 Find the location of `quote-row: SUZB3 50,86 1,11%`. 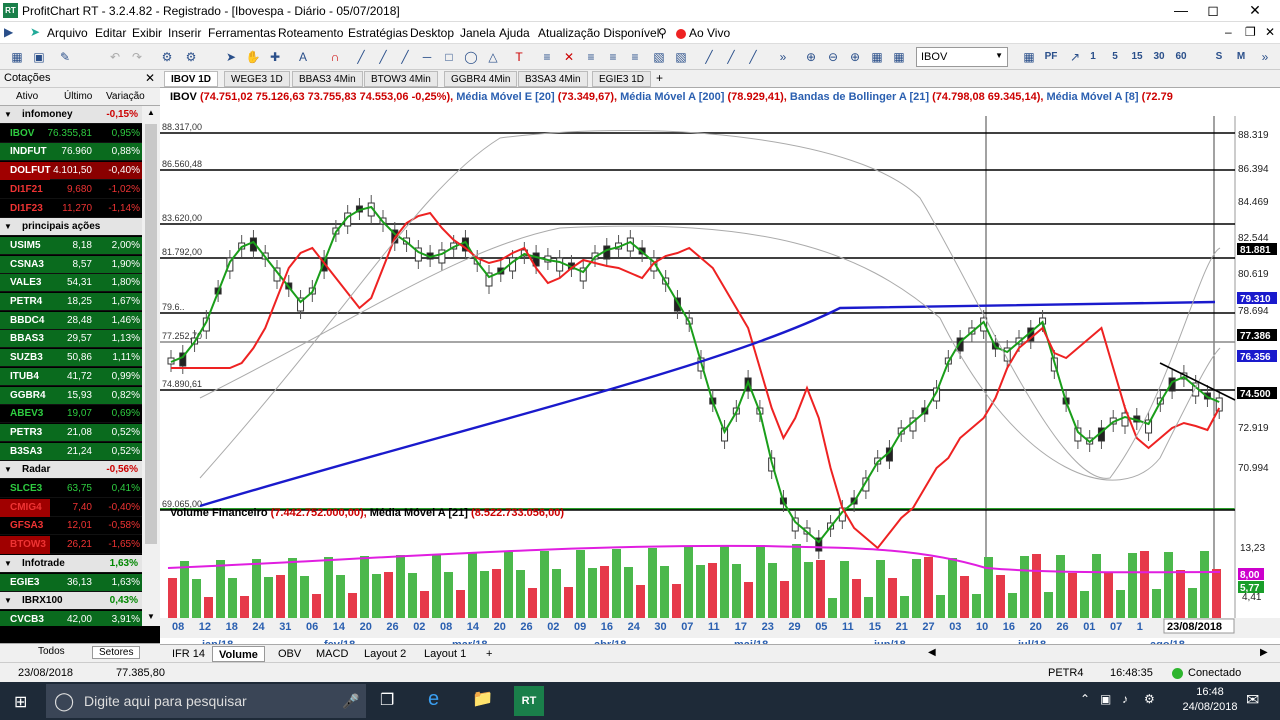

quote-row: SUZB3 50,86 1,11% is located at coordinates (71, 358).